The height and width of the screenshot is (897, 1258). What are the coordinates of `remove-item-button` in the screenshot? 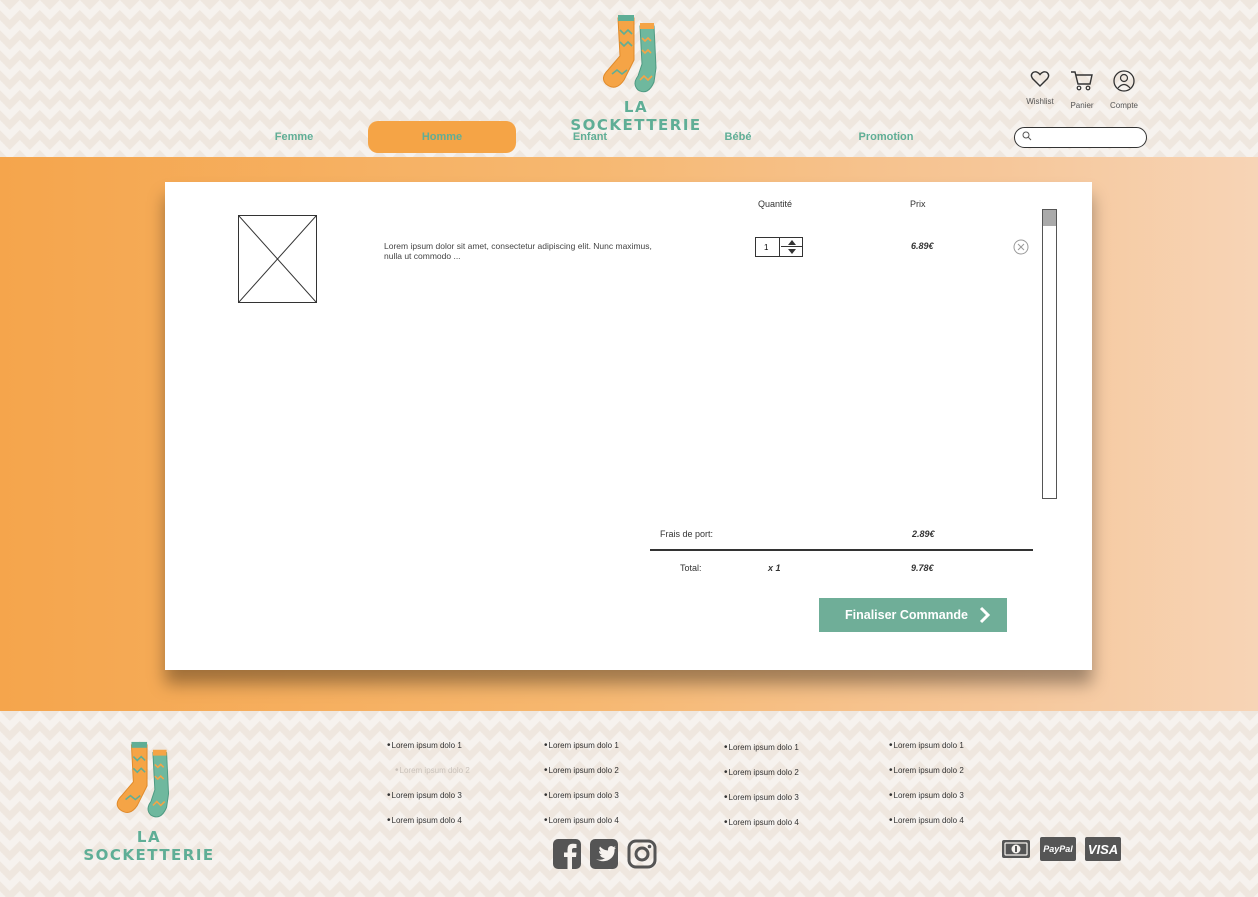 It's located at (1021, 249).